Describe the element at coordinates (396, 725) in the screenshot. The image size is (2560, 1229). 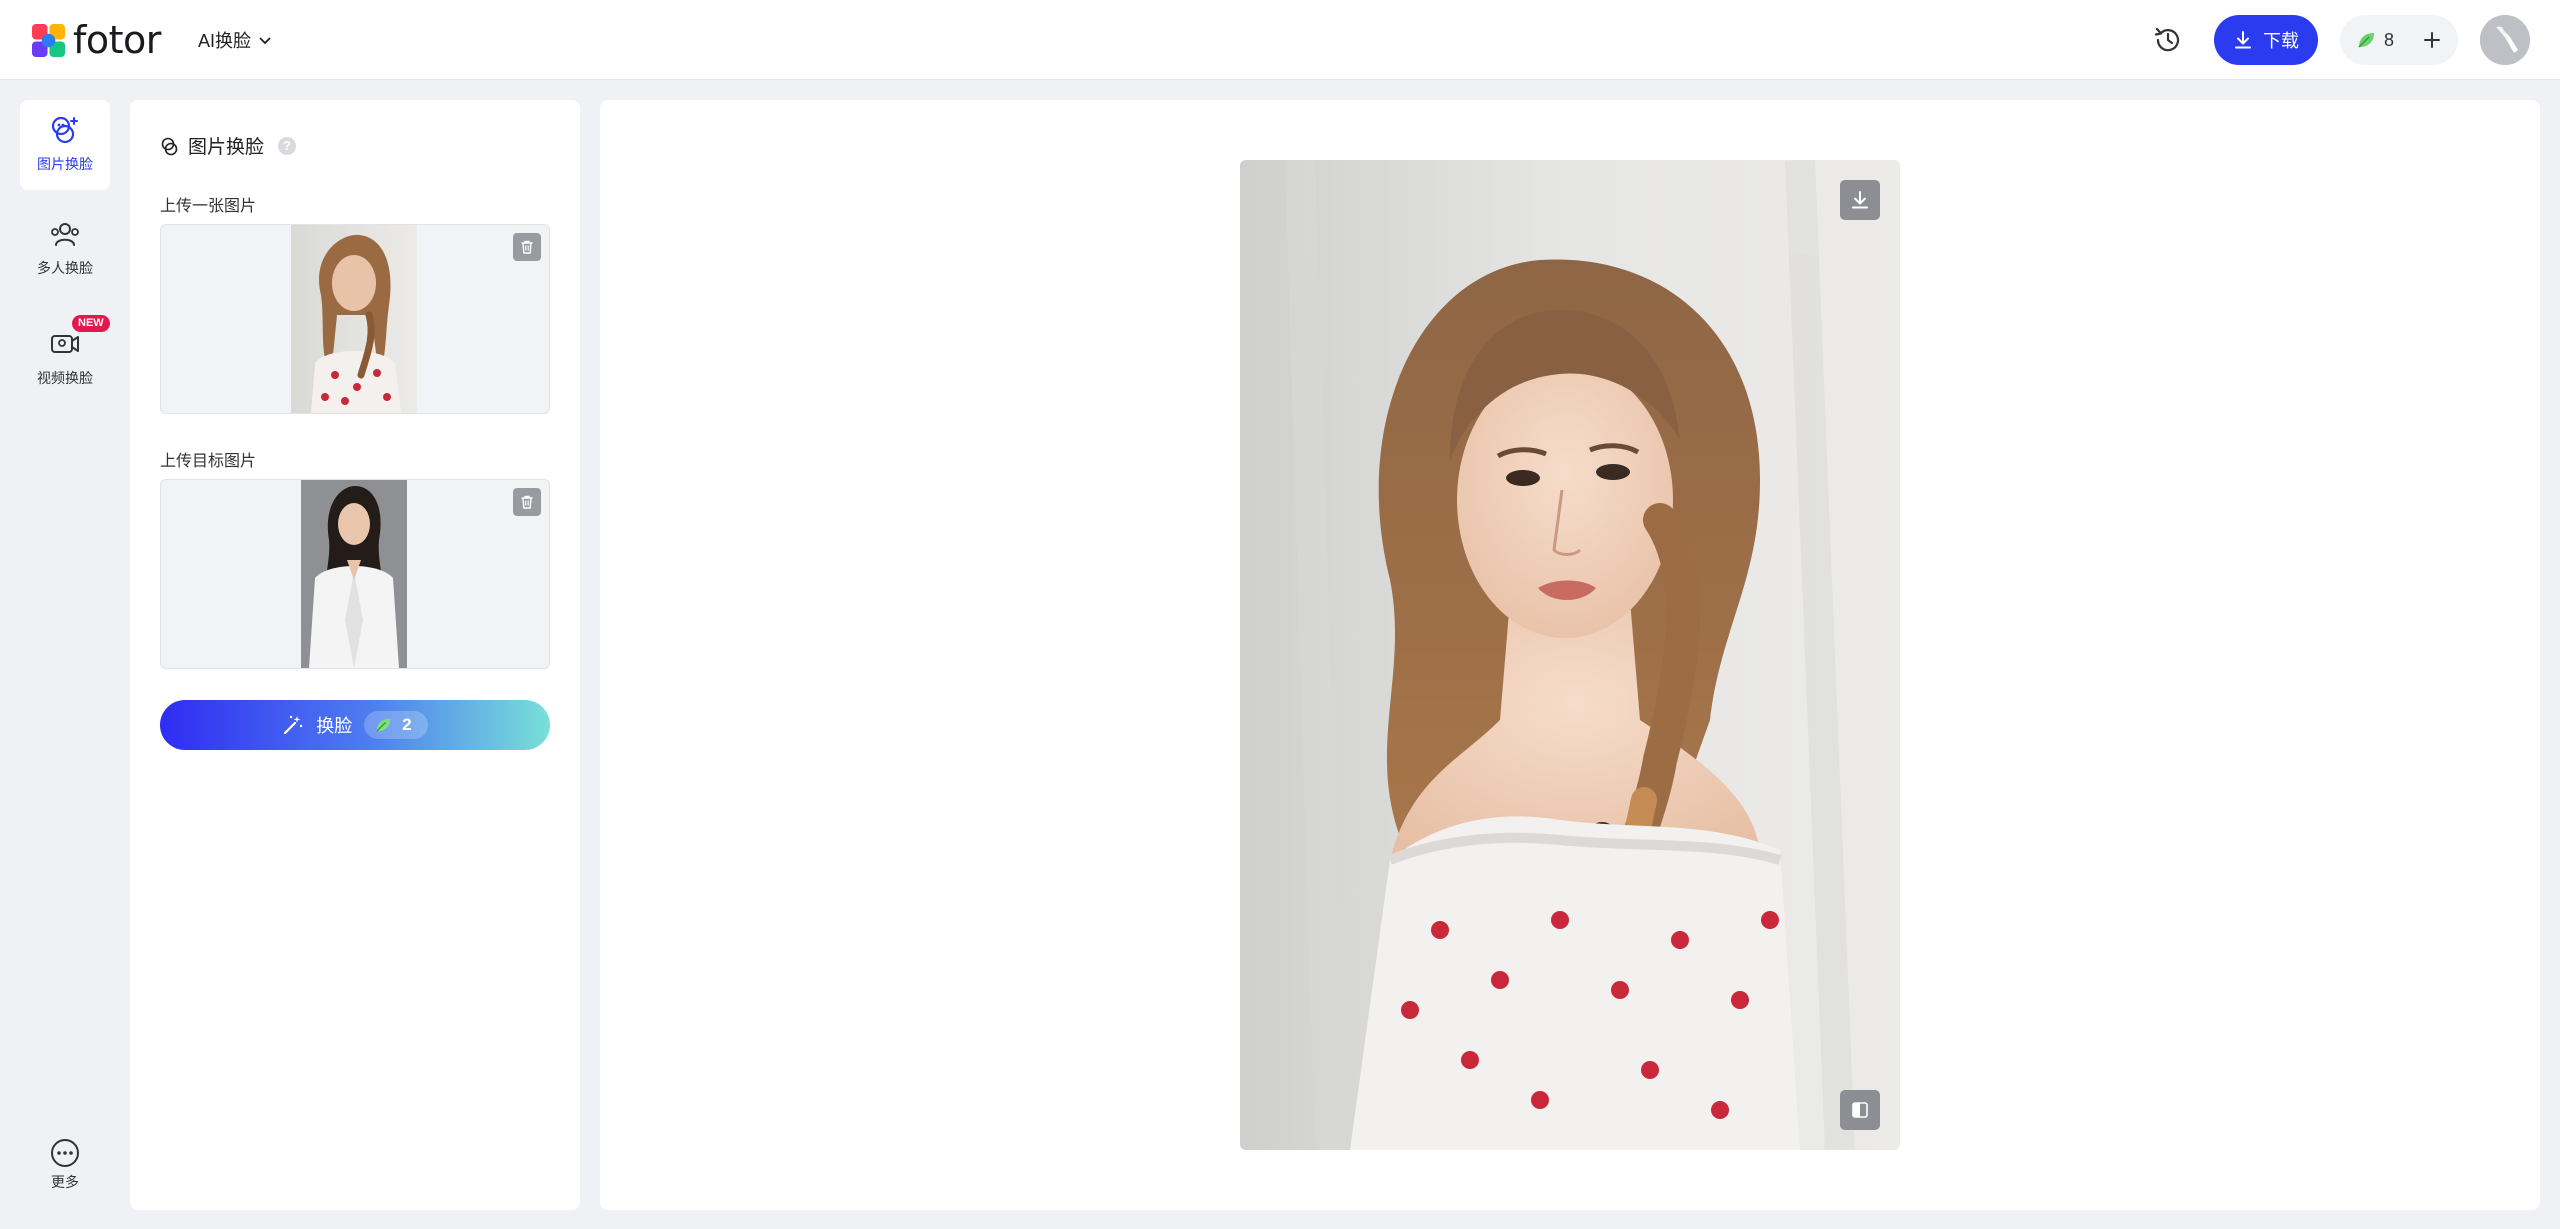
I see `swap-cost-badge: 2` at that location.